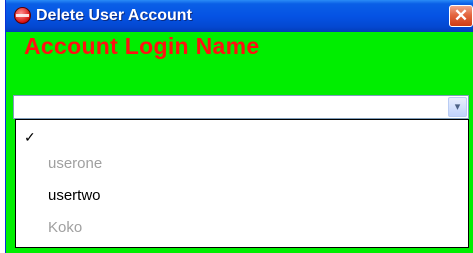 The image size is (473, 253). I want to click on window-title: Delete User Account, so click(114, 15).